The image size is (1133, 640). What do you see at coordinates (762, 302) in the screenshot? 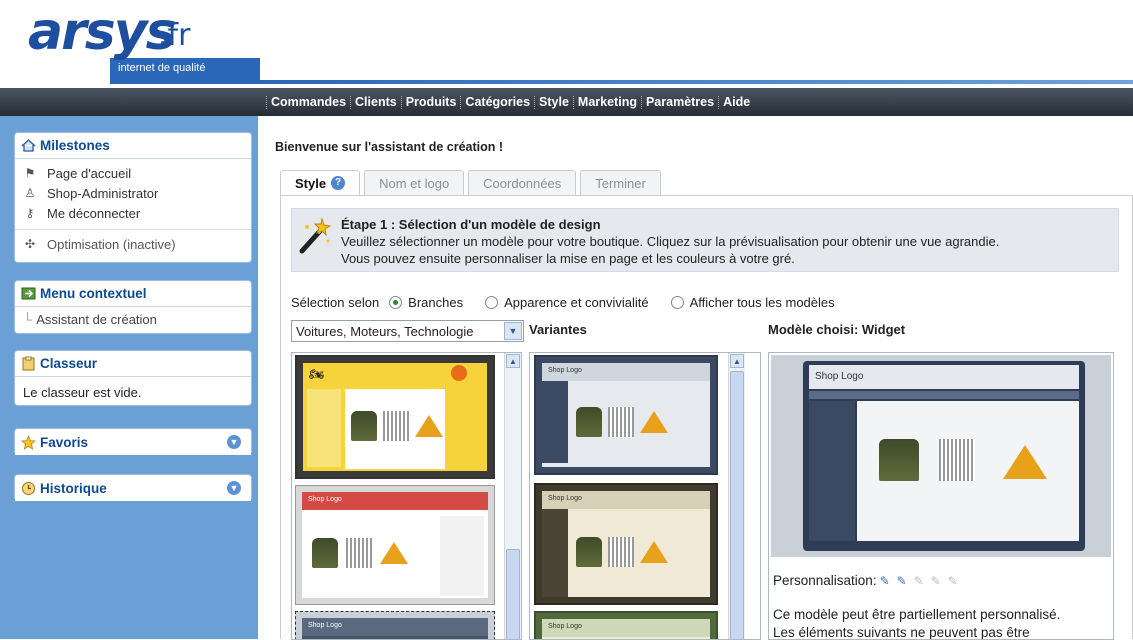
I see `radio-tous-label: Afficher tous les modèles` at bounding box center [762, 302].